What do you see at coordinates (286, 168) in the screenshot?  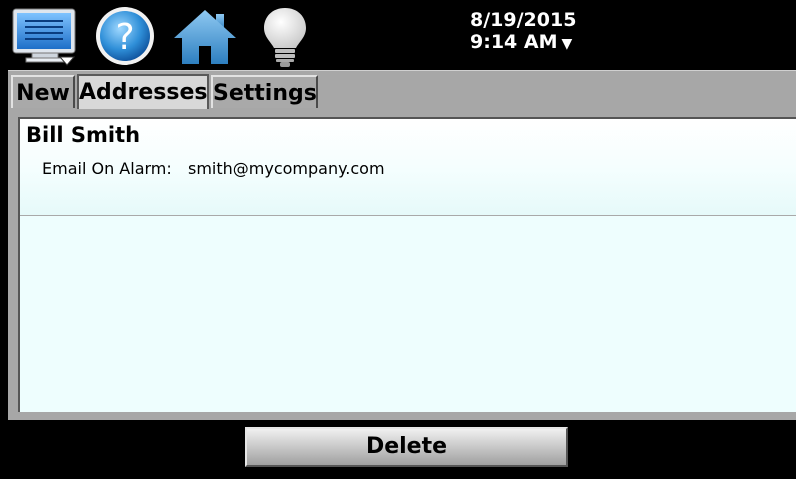 I see `email-address: smith@mycompany.com` at bounding box center [286, 168].